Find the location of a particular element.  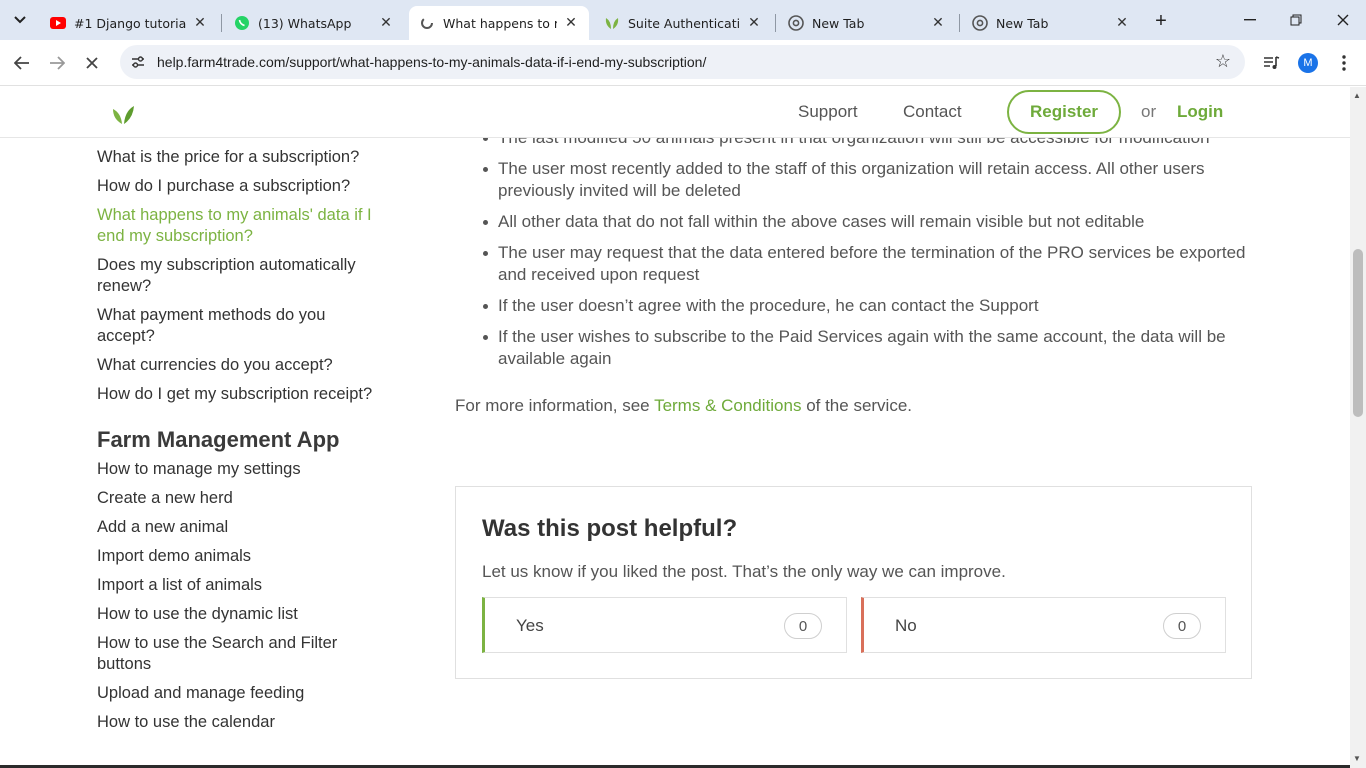

sidebar-item-new-herd: Create a new herd is located at coordinates (242, 498).